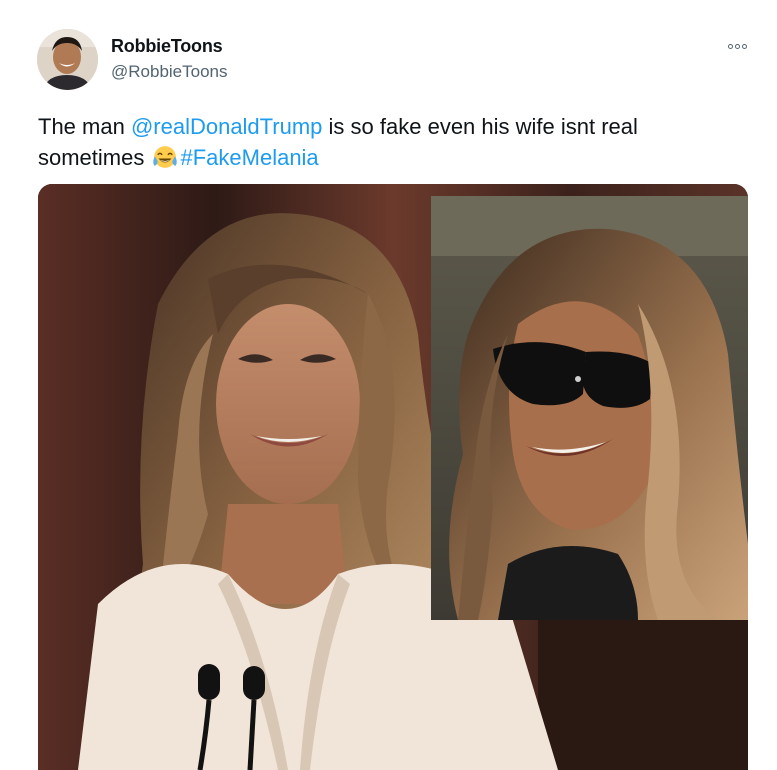 The height and width of the screenshot is (770, 777). I want to click on more-horizontal-icon, so click(730, 46).